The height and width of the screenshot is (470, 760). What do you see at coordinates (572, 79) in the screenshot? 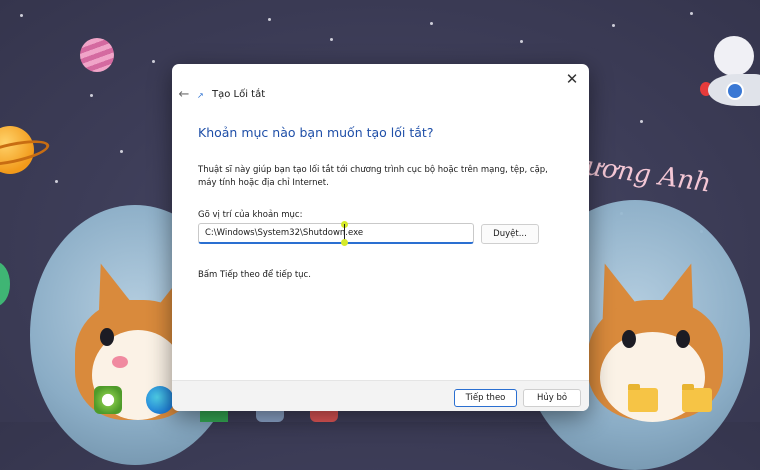
I see `close-button: ✕` at bounding box center [572, 79].